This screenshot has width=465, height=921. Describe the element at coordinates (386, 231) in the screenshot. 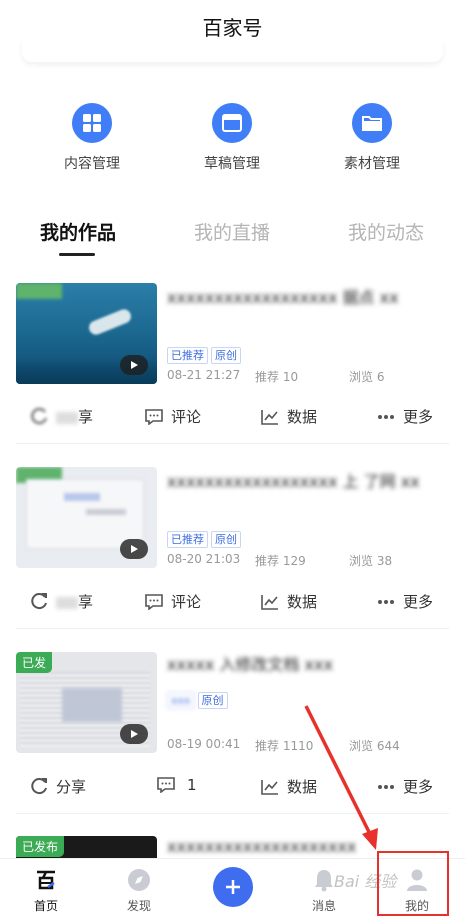

I see `tab-my-updates: 我的动态` at that location.